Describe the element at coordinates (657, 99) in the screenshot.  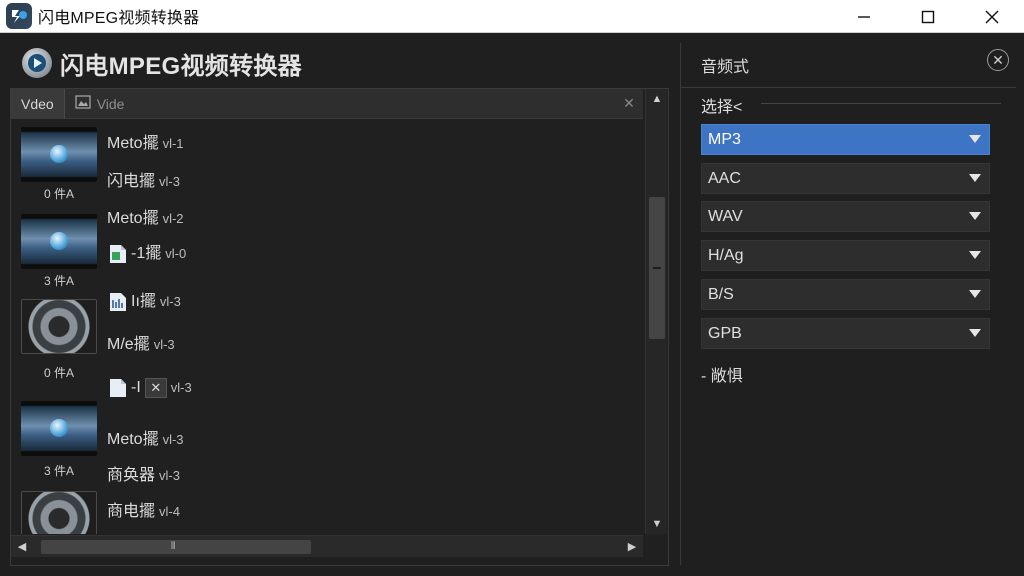
I see `scroll-up-icon: ▲` at that location.